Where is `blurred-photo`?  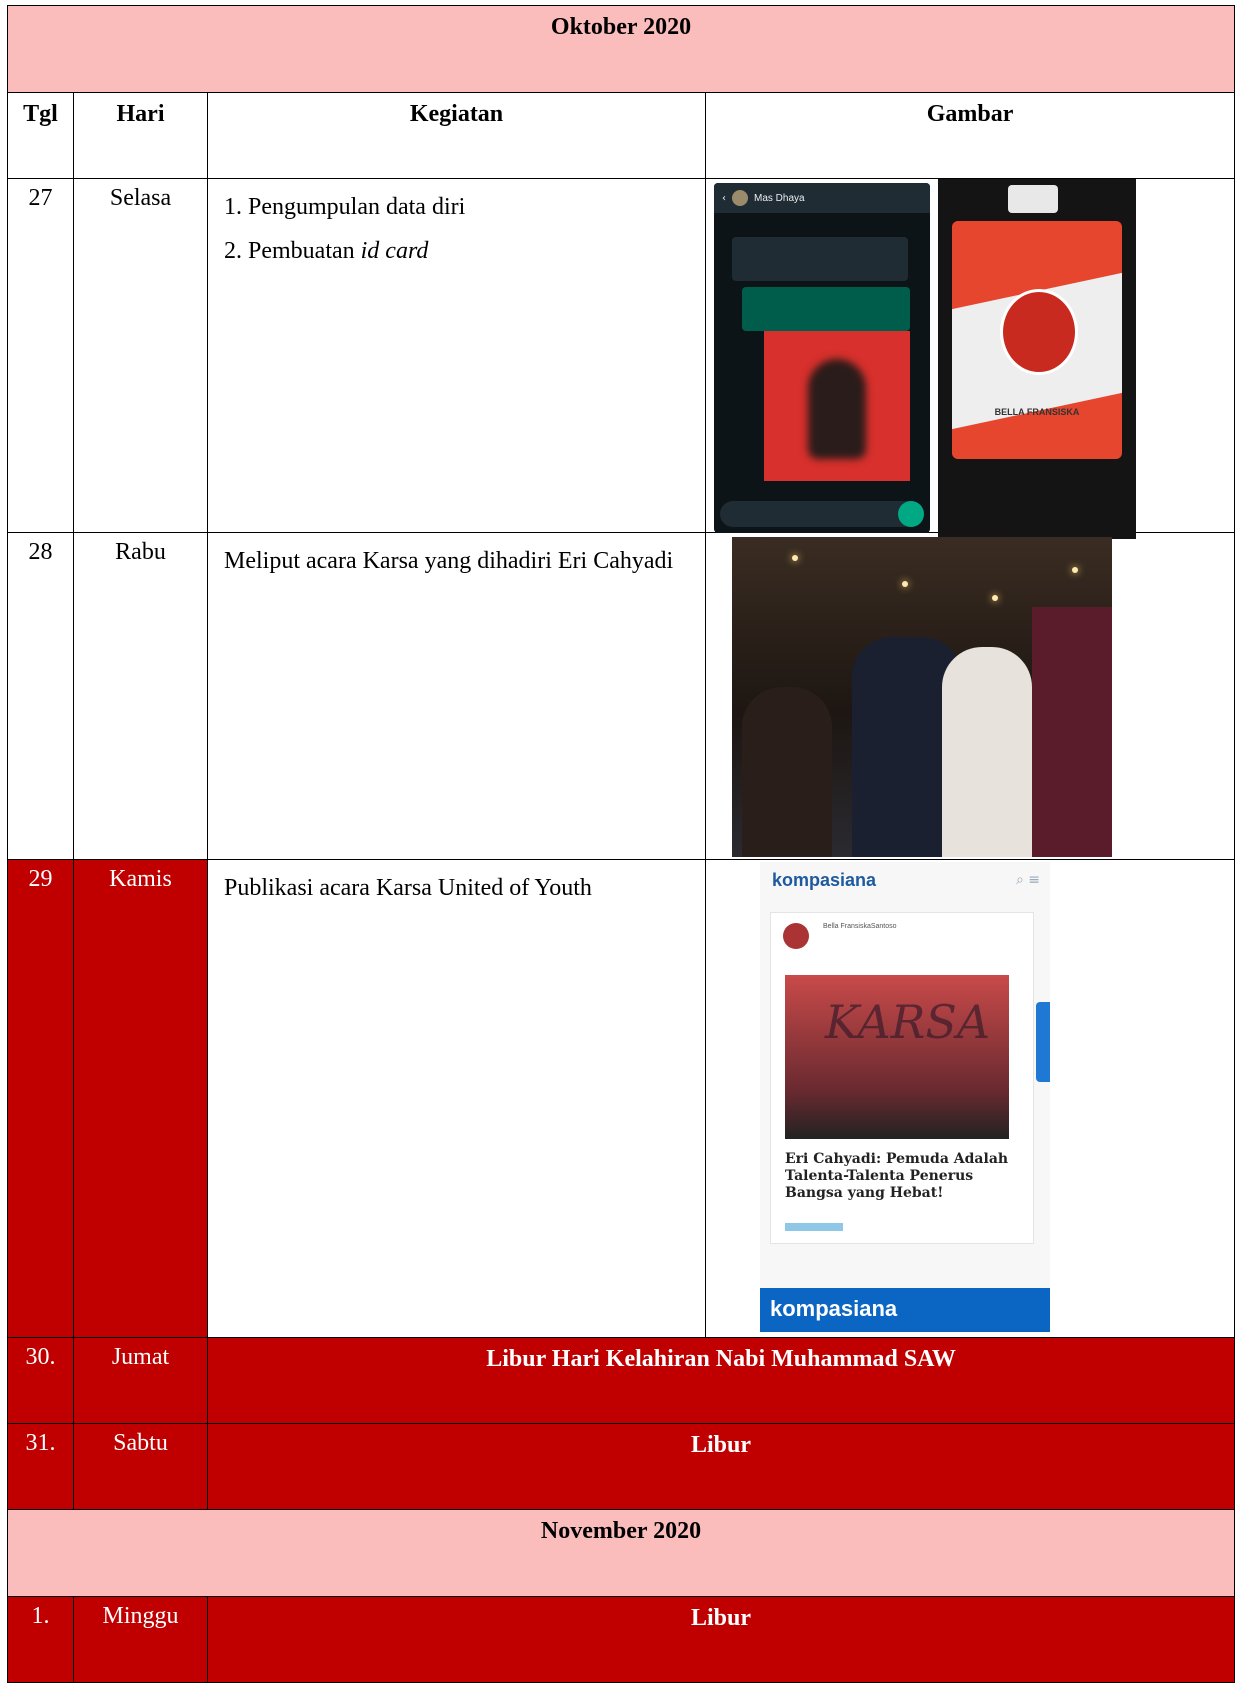 blurred-photo is located at coordinates (837, 406).